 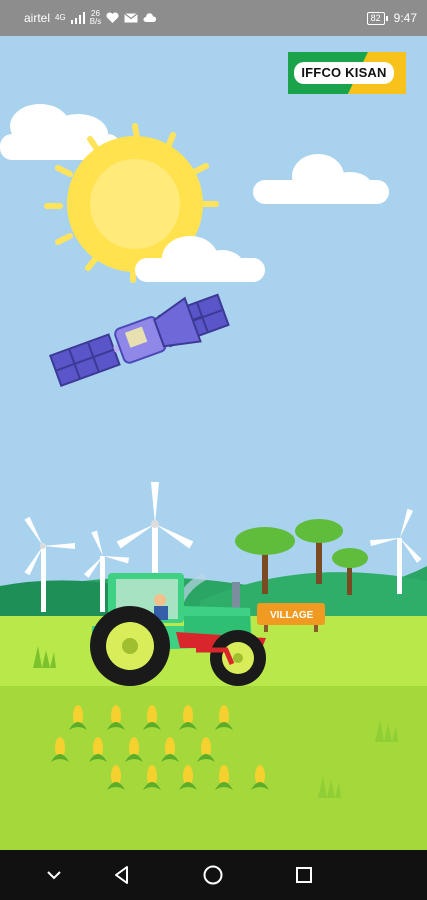 I want to click on status-right: 82 9:47, so click(x=391, y=18).